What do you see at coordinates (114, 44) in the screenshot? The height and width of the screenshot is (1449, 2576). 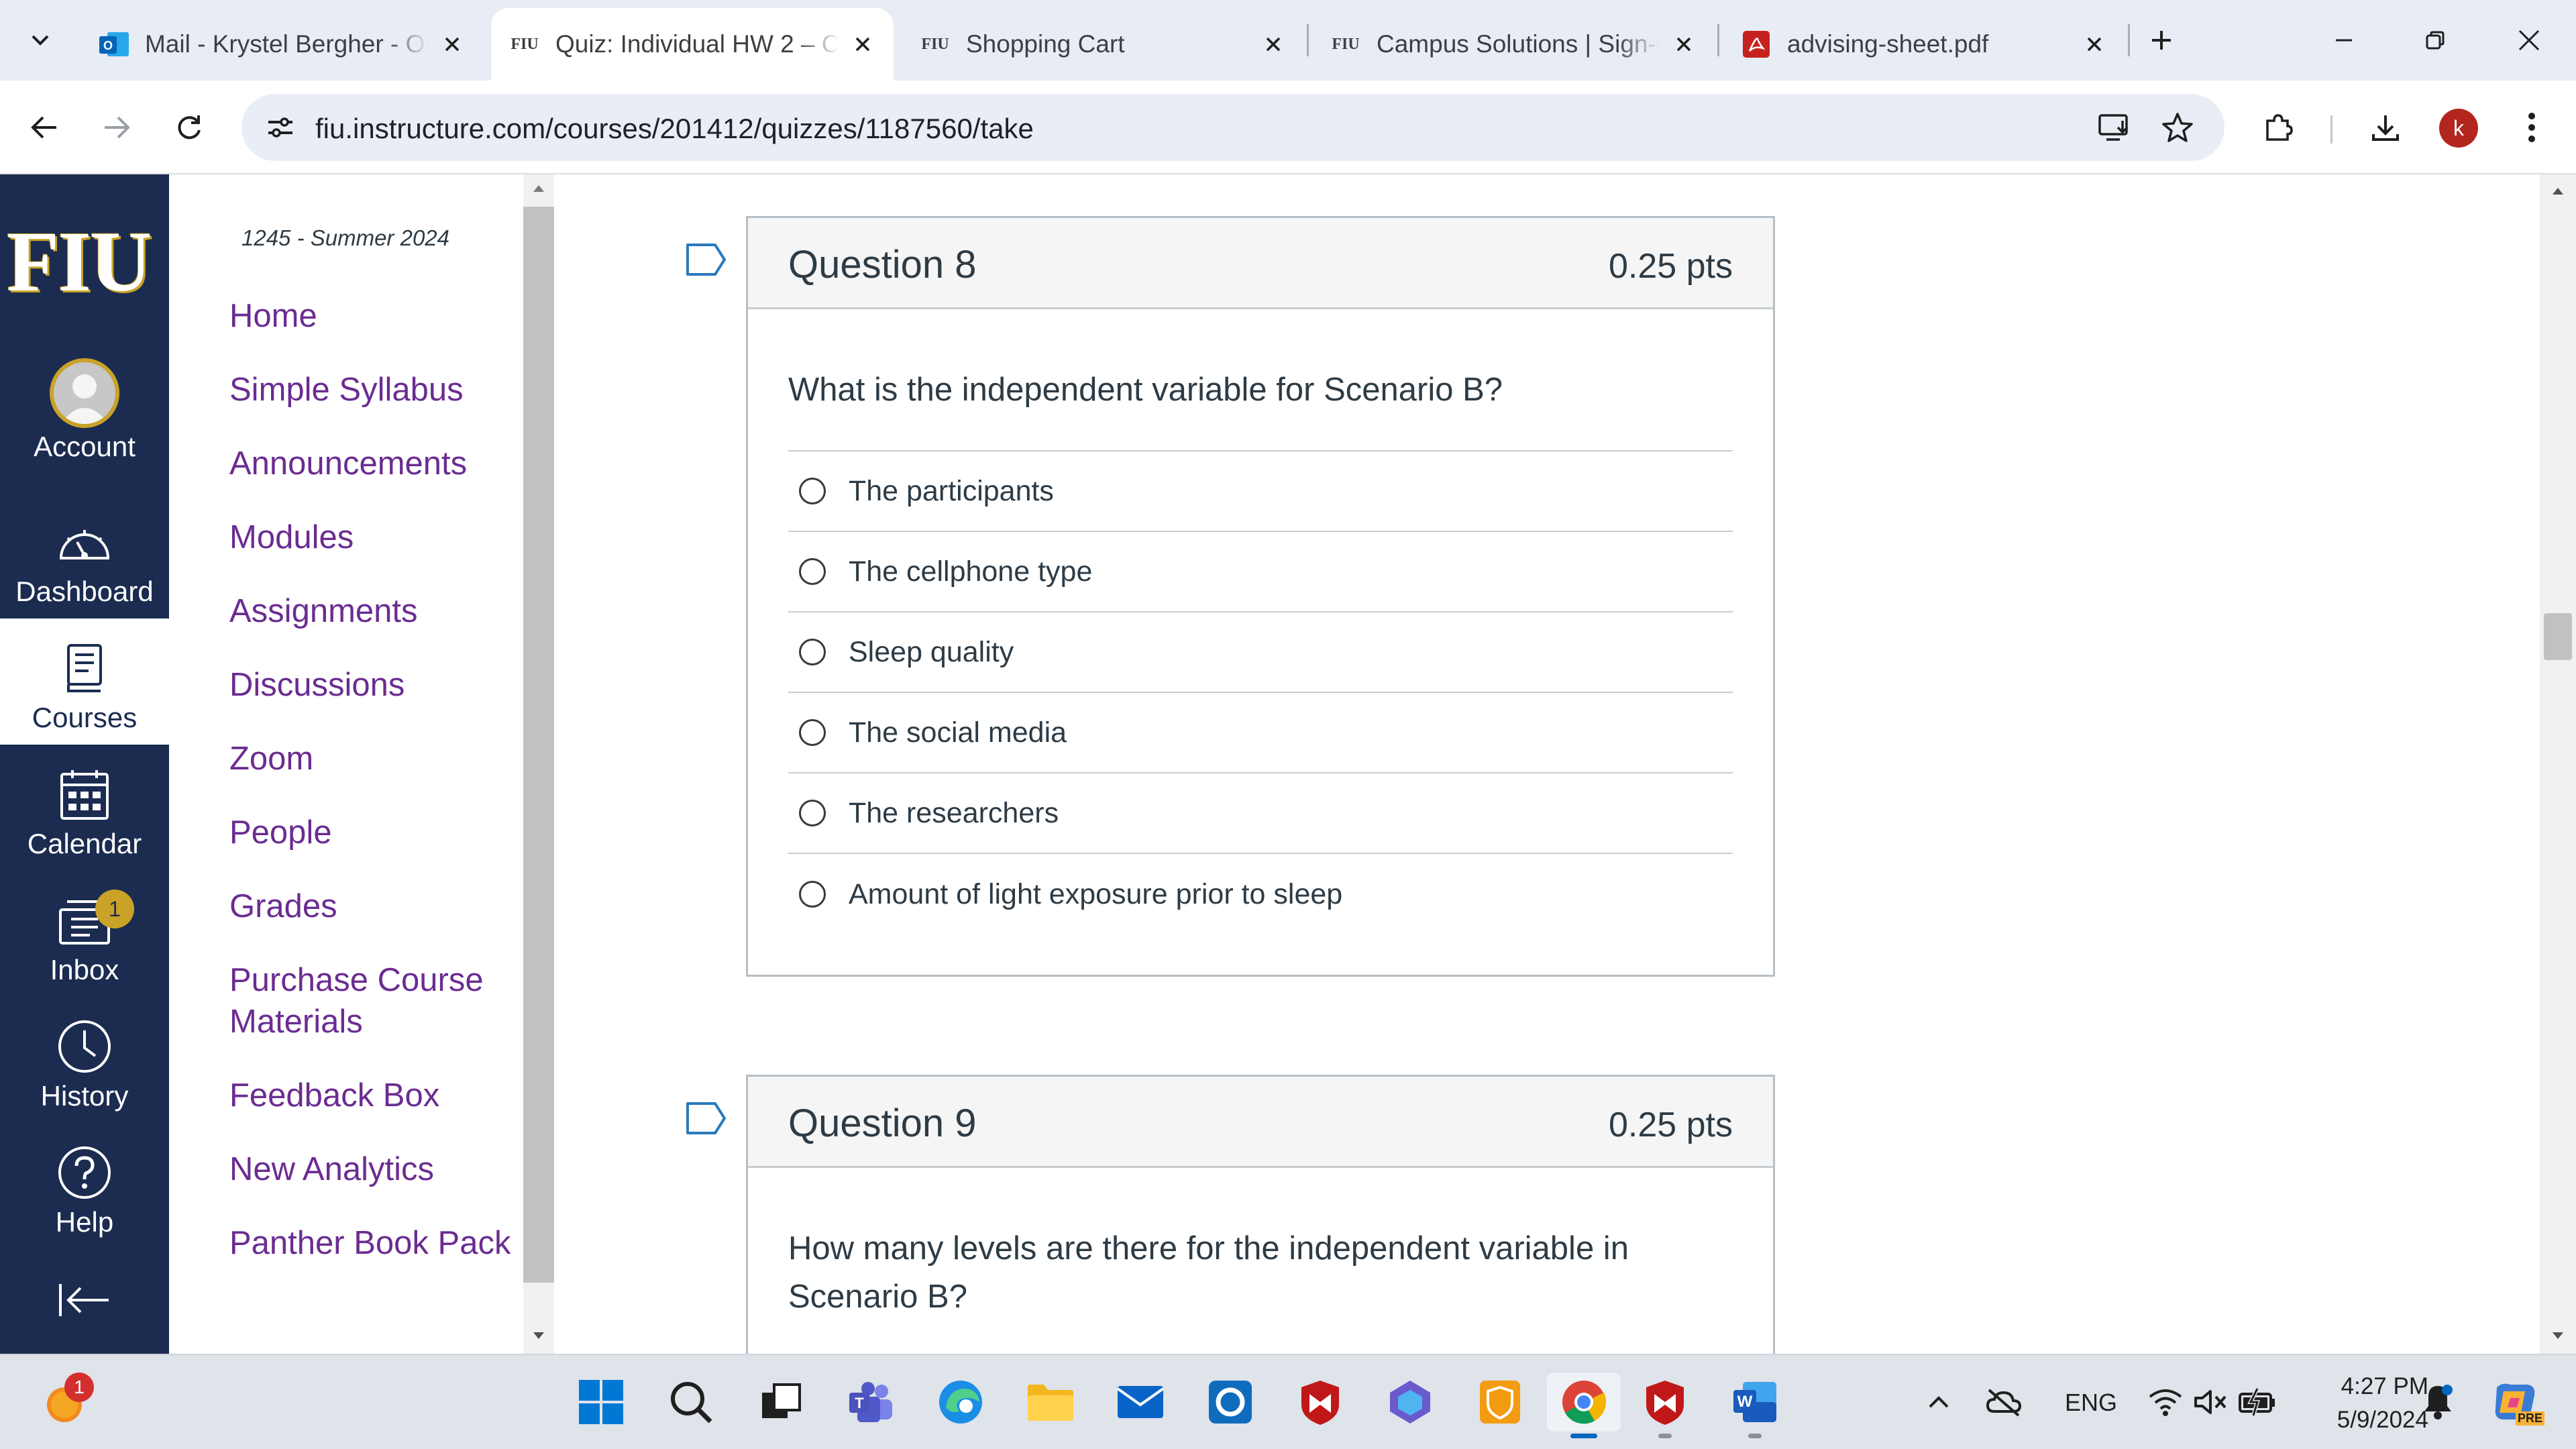 I see `outlook-icon: O` at bounding box center [114, 44].